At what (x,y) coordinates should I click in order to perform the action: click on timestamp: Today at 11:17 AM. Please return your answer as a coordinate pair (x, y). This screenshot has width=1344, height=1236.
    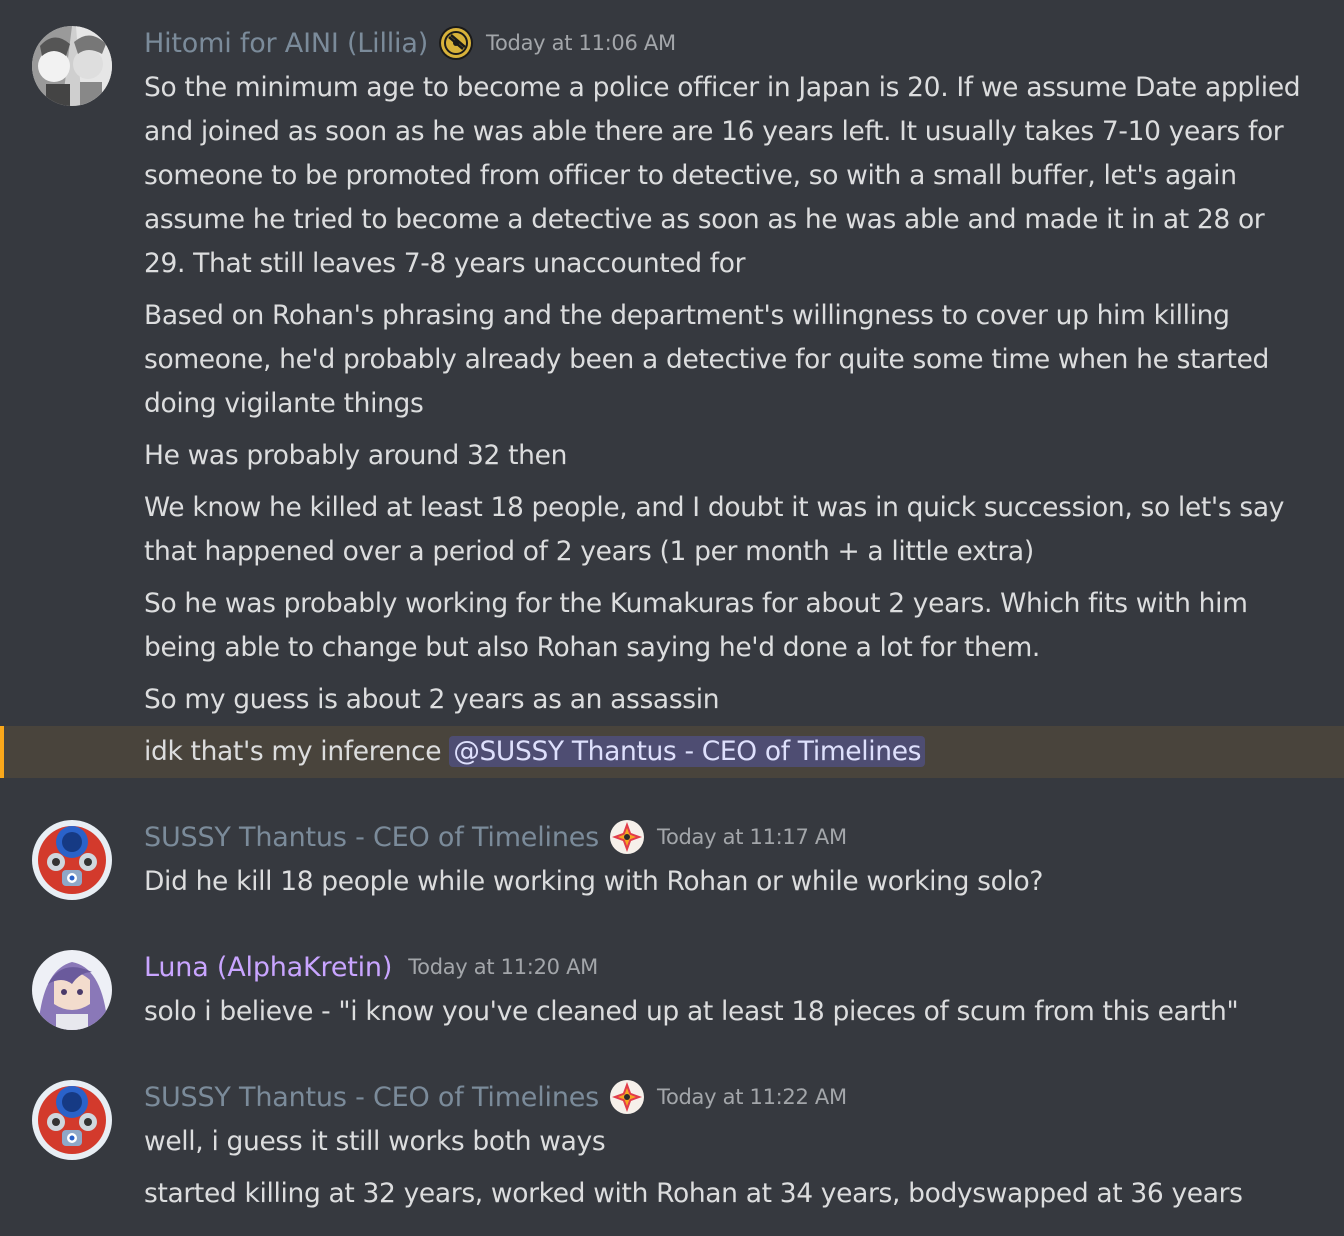
    Looking at the image, I should click on (752, 837).